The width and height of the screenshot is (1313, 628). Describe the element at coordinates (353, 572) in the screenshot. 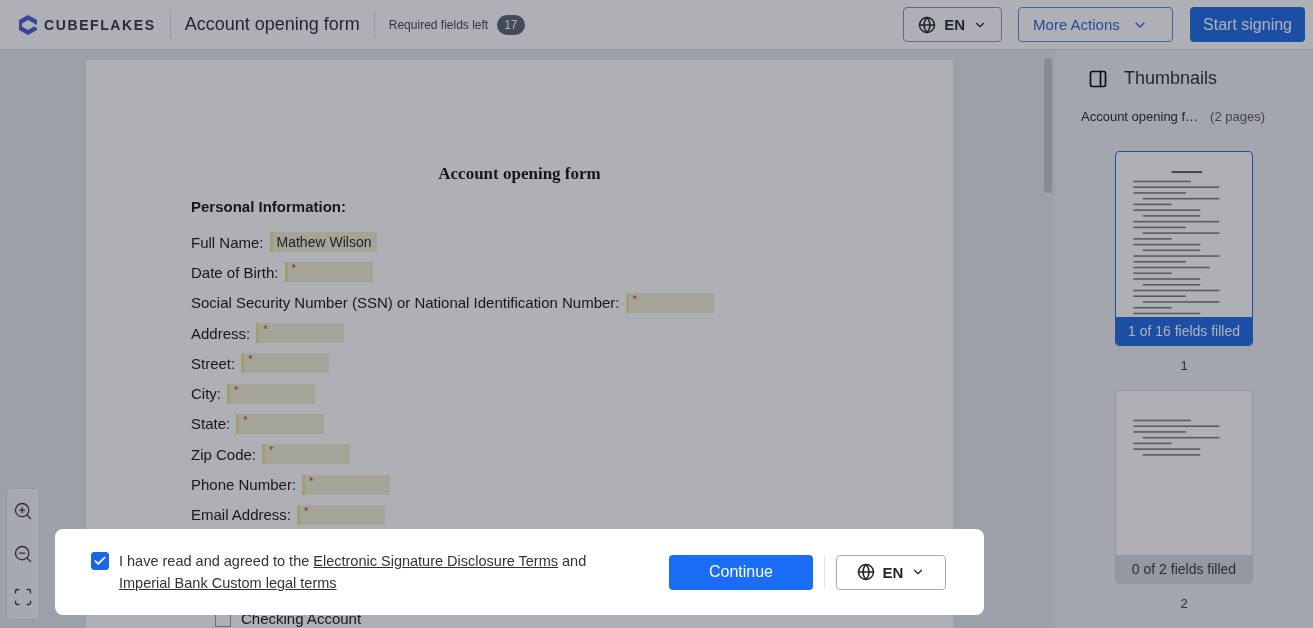

I see `consent-text: I have read and agreed to the Electronic Signature Disclosure Terms and Imperial Bank Custom legal terms` at that location.